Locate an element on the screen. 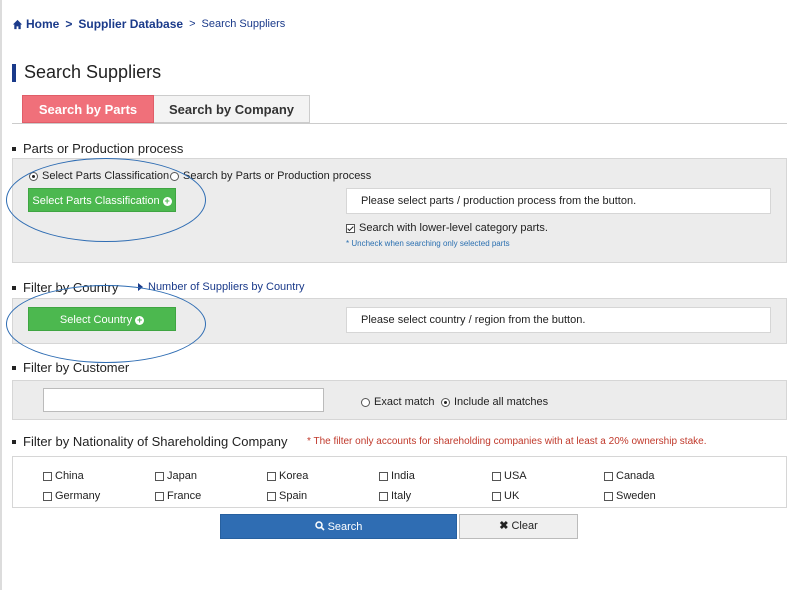  nationality-label: UK is located at coordinates (512, 496).